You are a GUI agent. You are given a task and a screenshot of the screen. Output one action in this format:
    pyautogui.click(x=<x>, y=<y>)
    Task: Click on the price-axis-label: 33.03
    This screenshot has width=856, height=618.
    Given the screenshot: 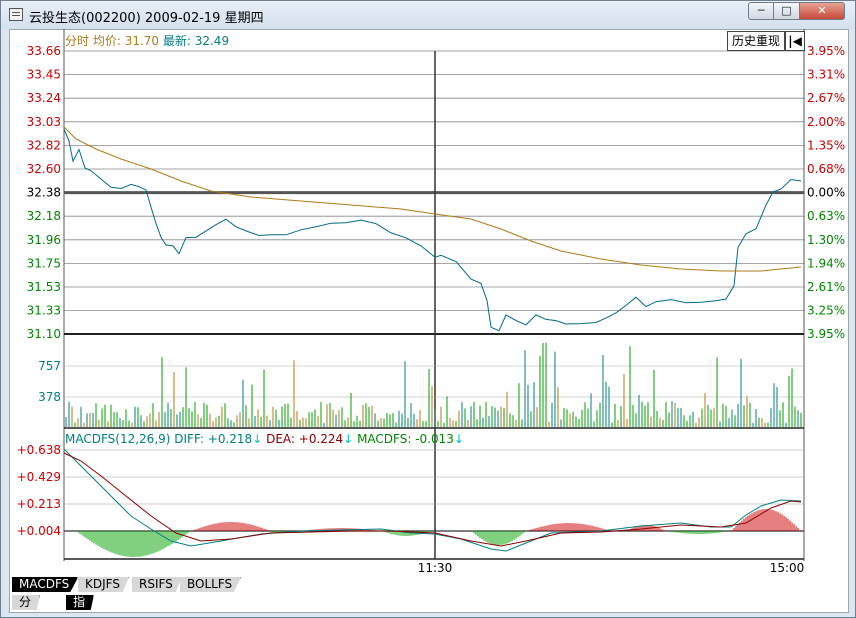 What is the action you would take?
    pyautogui.click(x=44, y=122)
    